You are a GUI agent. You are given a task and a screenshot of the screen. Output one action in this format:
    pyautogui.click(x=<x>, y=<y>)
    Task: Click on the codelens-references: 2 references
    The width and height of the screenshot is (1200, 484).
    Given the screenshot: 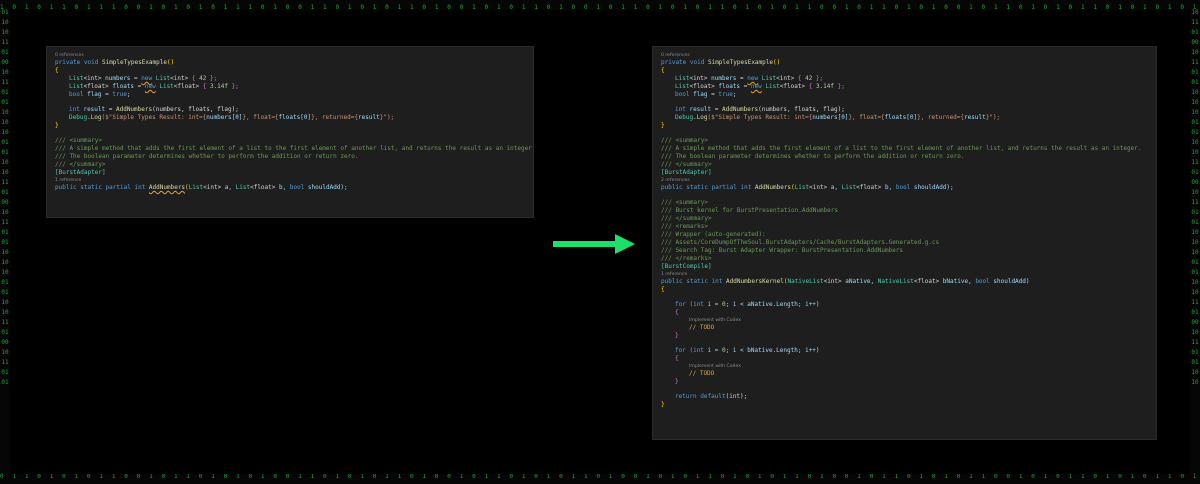 What is the action you would take?
    pyautogui.click(x=906, y=180)
    